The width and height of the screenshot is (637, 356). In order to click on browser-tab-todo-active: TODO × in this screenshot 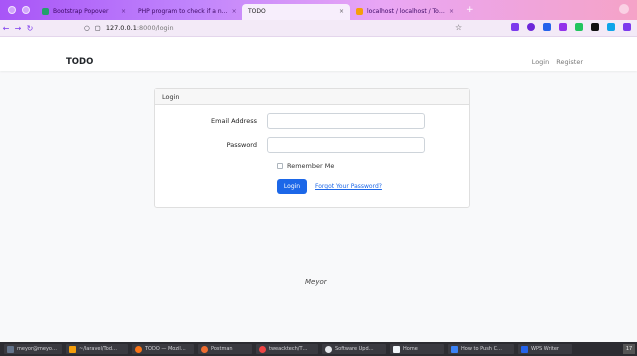, I will do `click(296, 11)`.